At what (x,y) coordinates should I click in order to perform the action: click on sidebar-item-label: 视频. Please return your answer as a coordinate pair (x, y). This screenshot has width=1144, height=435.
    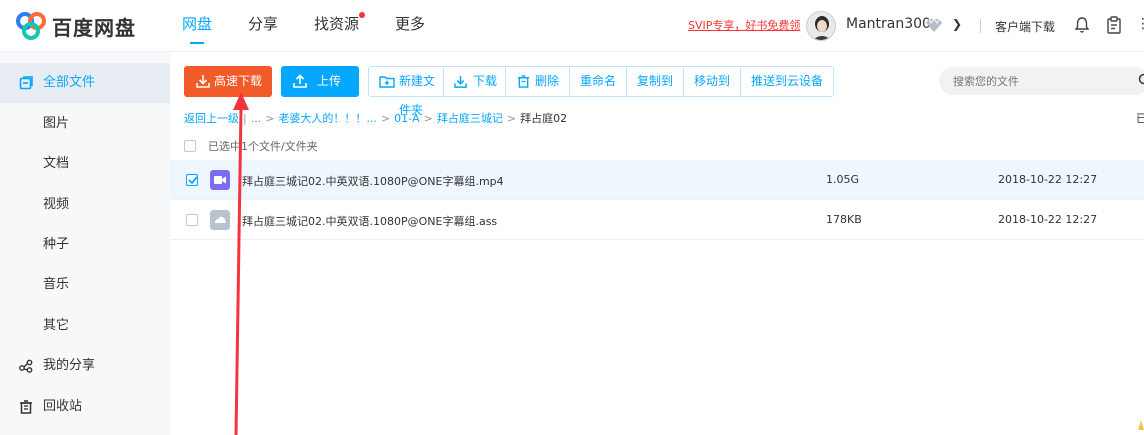
    Looking at the image, I should click on (56, 204).